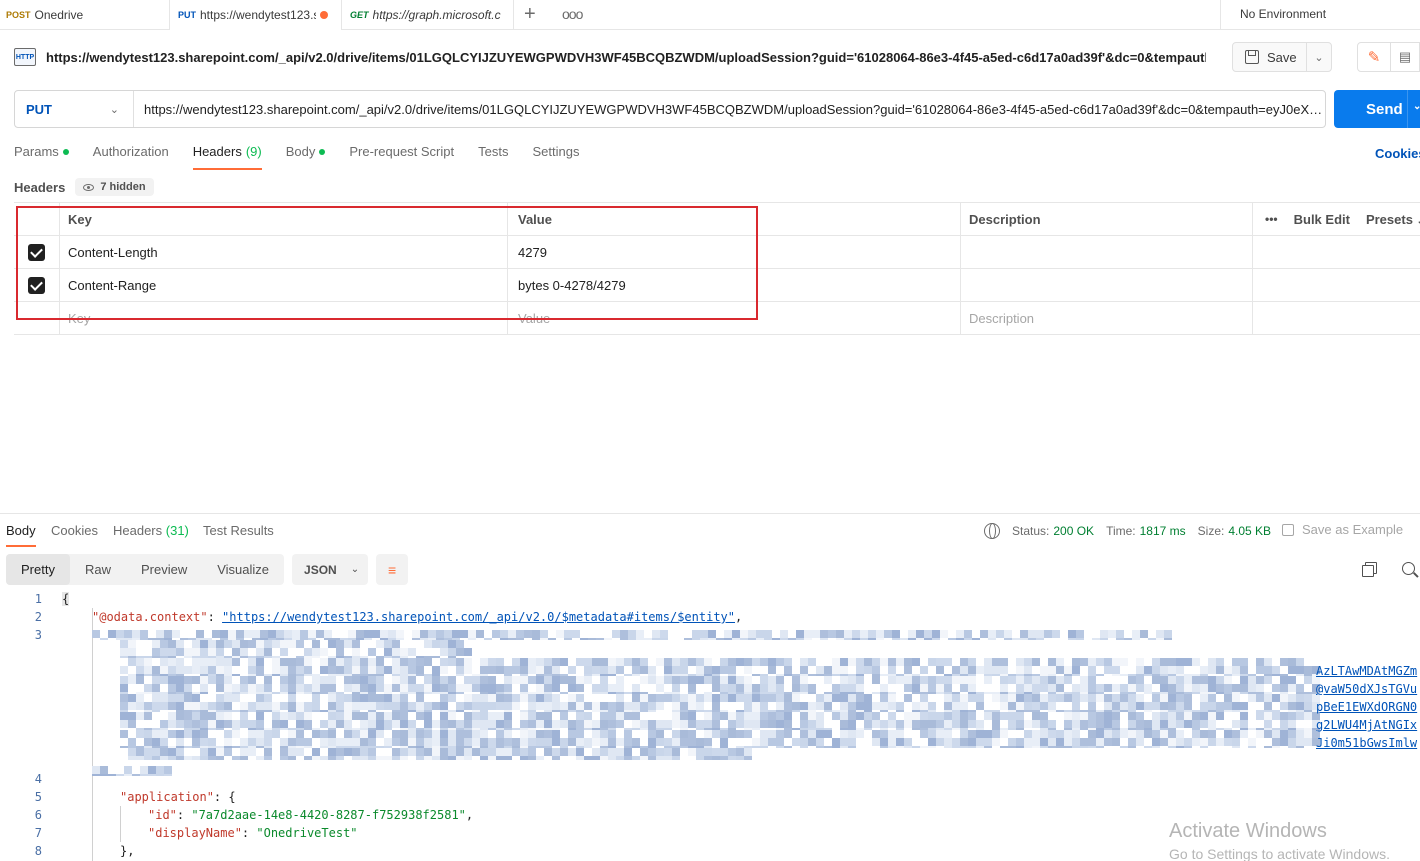 The width and height of the screenshot is (1420, 861). I want to click on send-button: Send ⌄, so click(1377, 109).